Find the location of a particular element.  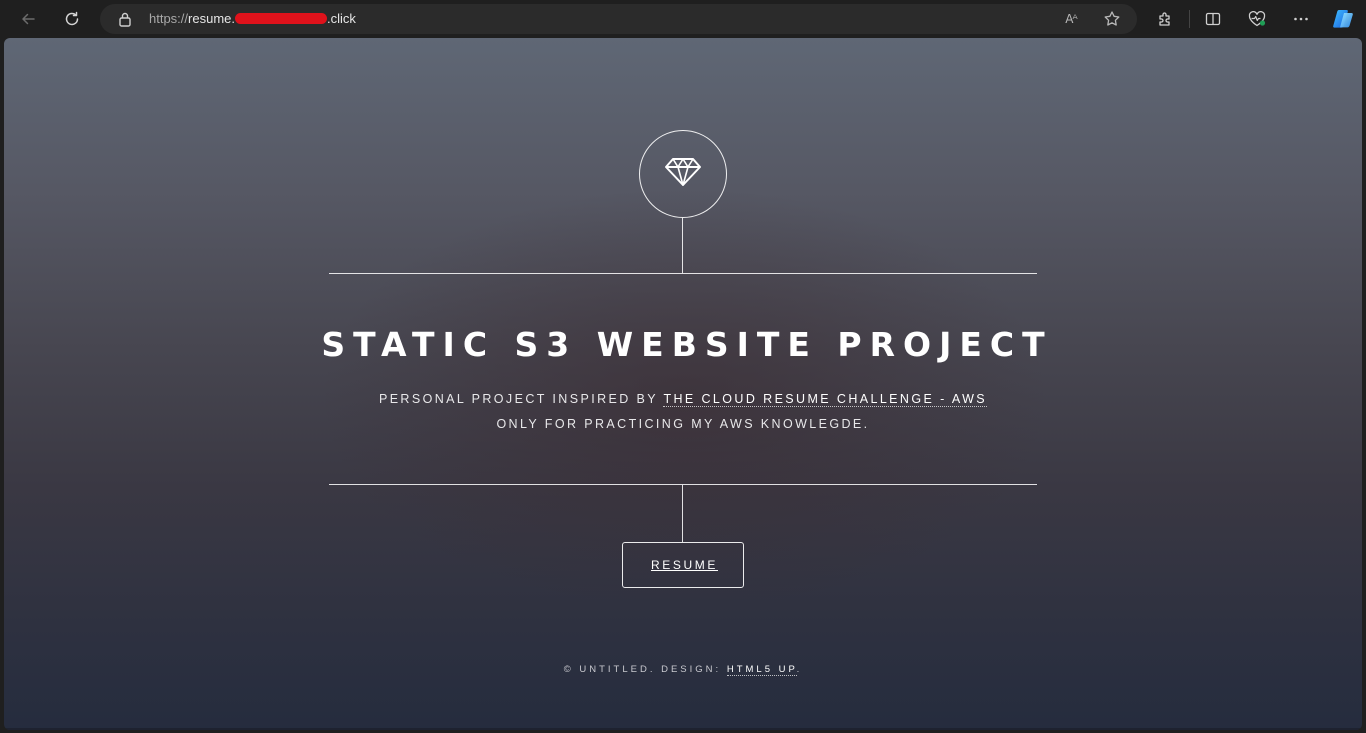

footer: © UNTITLED. DESIGN: HTML5 UP. is located at coordinates (683, 670).